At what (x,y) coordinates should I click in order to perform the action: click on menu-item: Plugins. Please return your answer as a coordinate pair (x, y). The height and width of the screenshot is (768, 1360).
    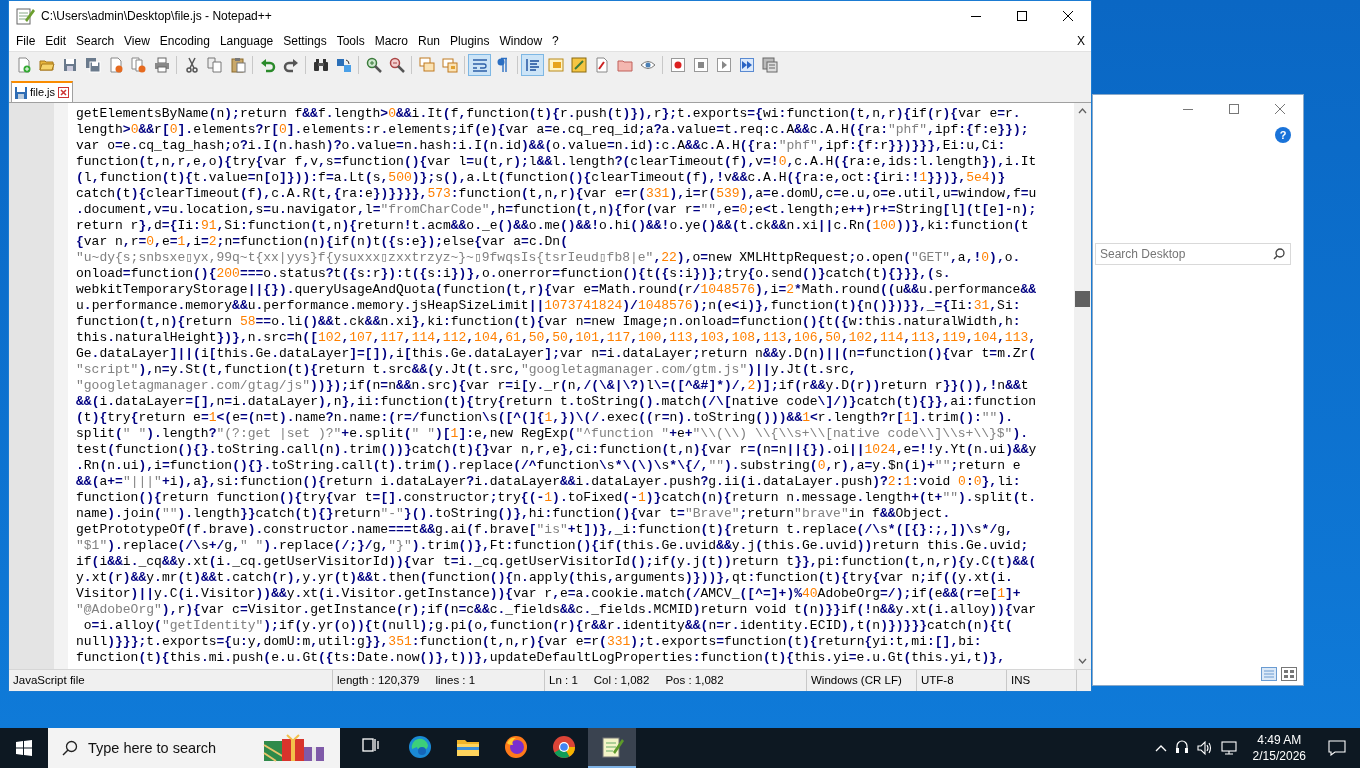
    Looking at the image, I should click on (470, 41).